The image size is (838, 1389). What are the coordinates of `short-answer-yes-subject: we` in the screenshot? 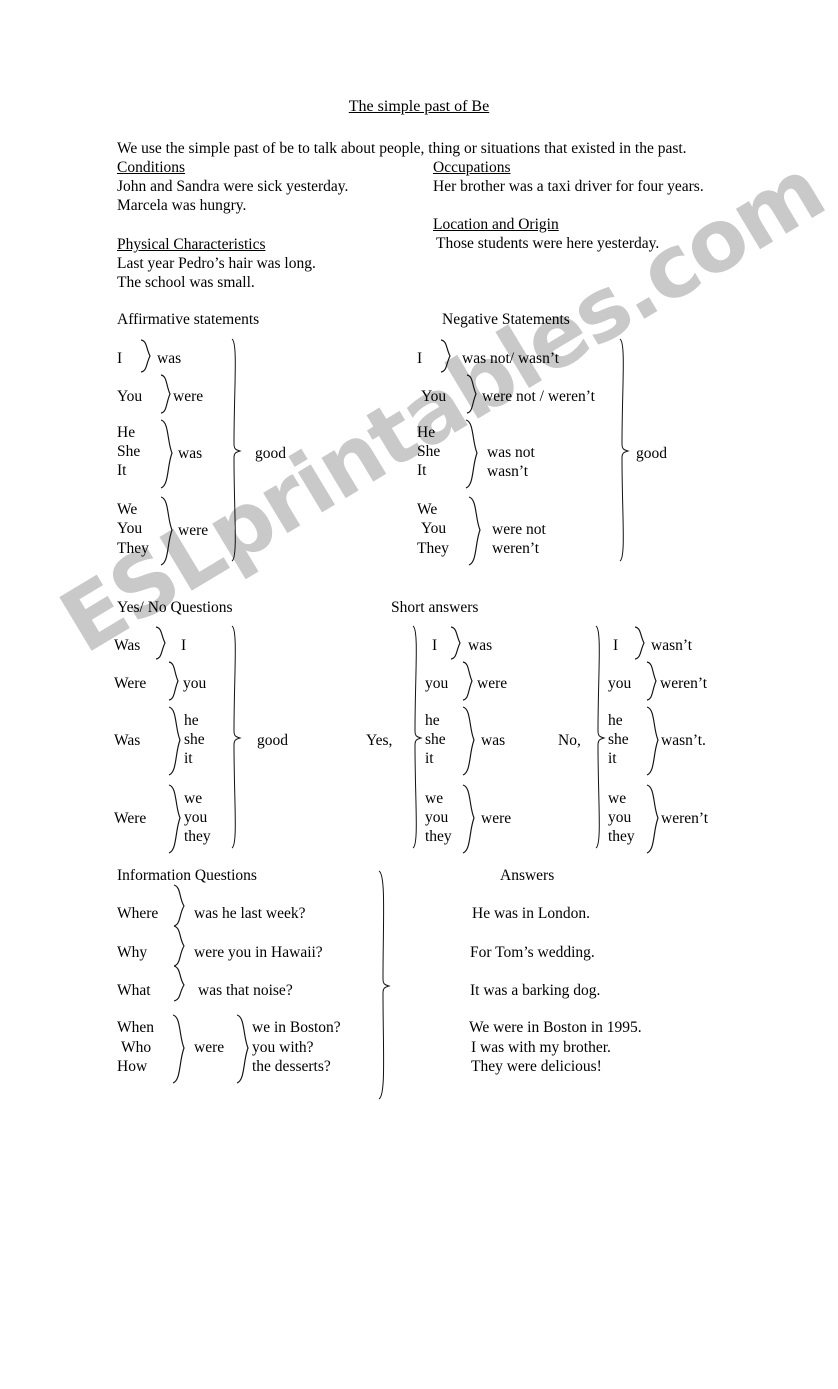 It's located at (434, 798).